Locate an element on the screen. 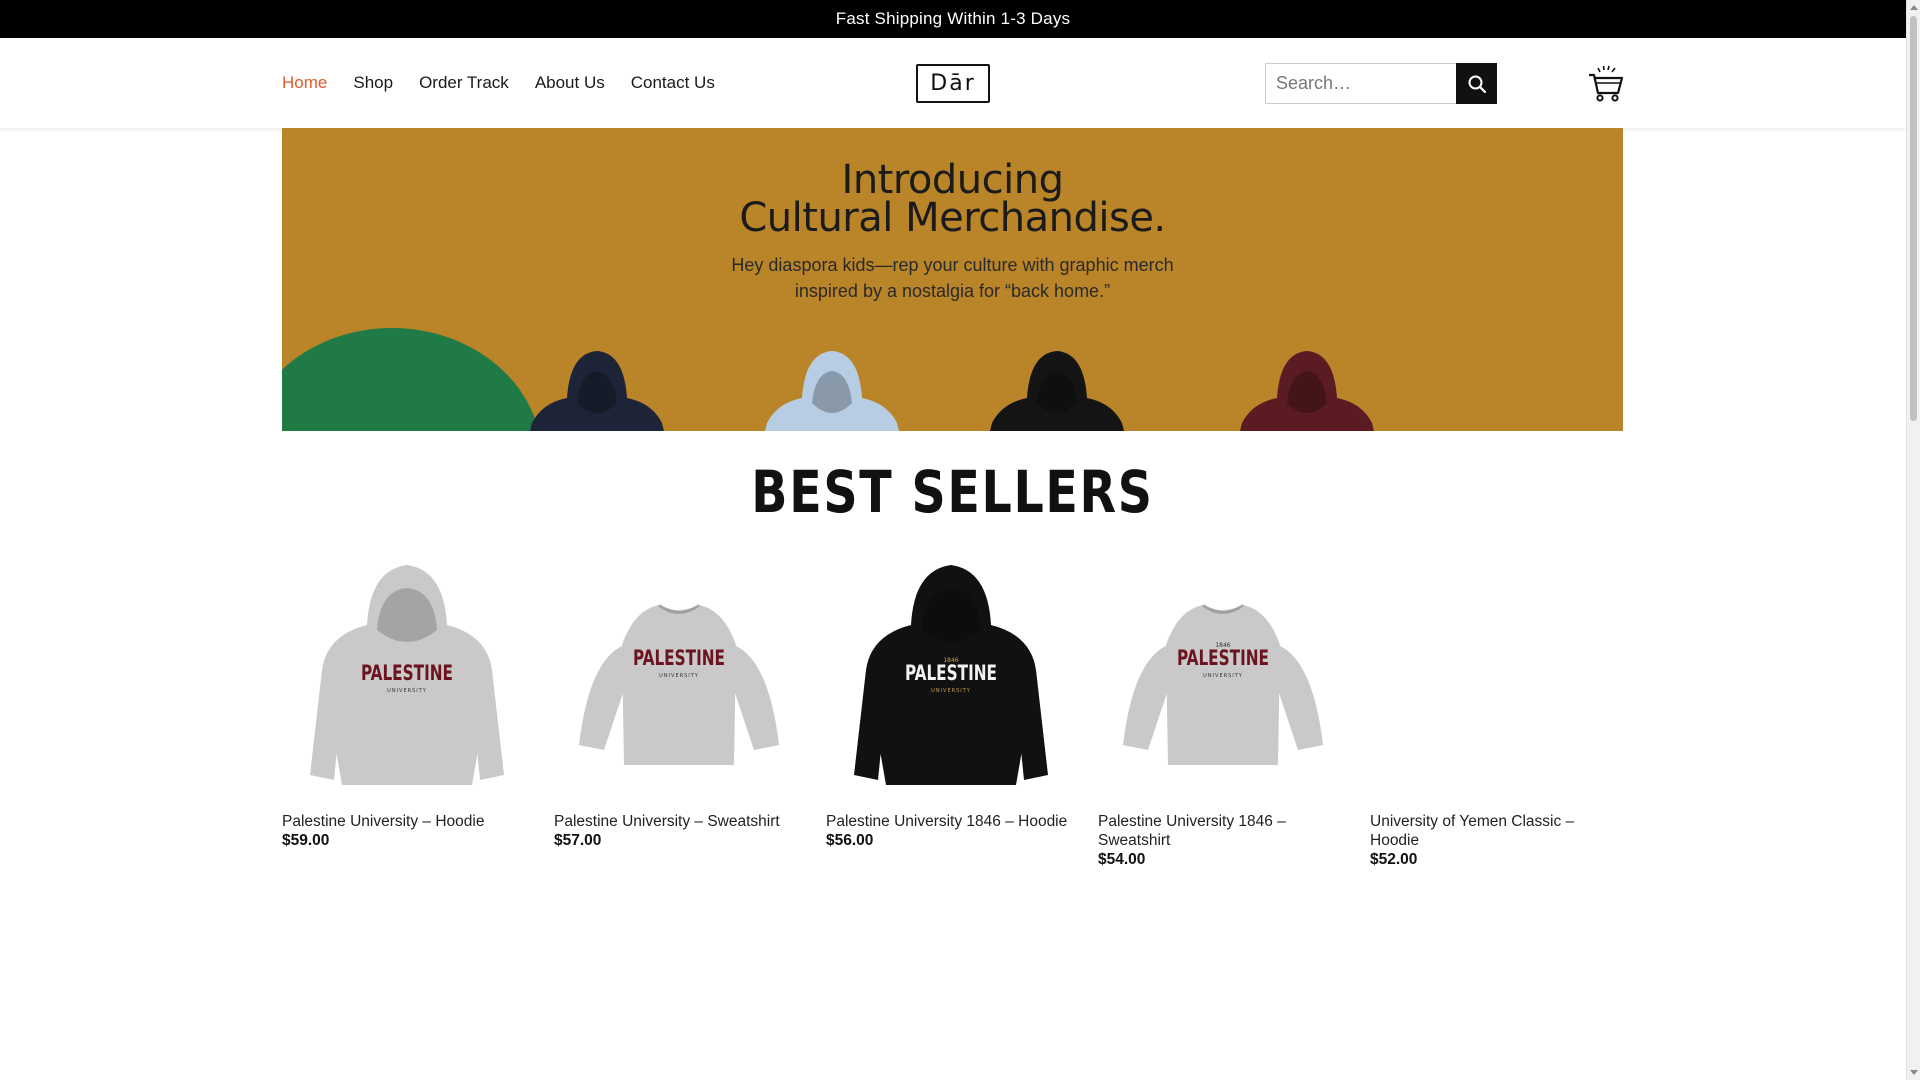  announcement-bar: Fast Shipping Within 1-3 Days is located at coordinates (953, 19).